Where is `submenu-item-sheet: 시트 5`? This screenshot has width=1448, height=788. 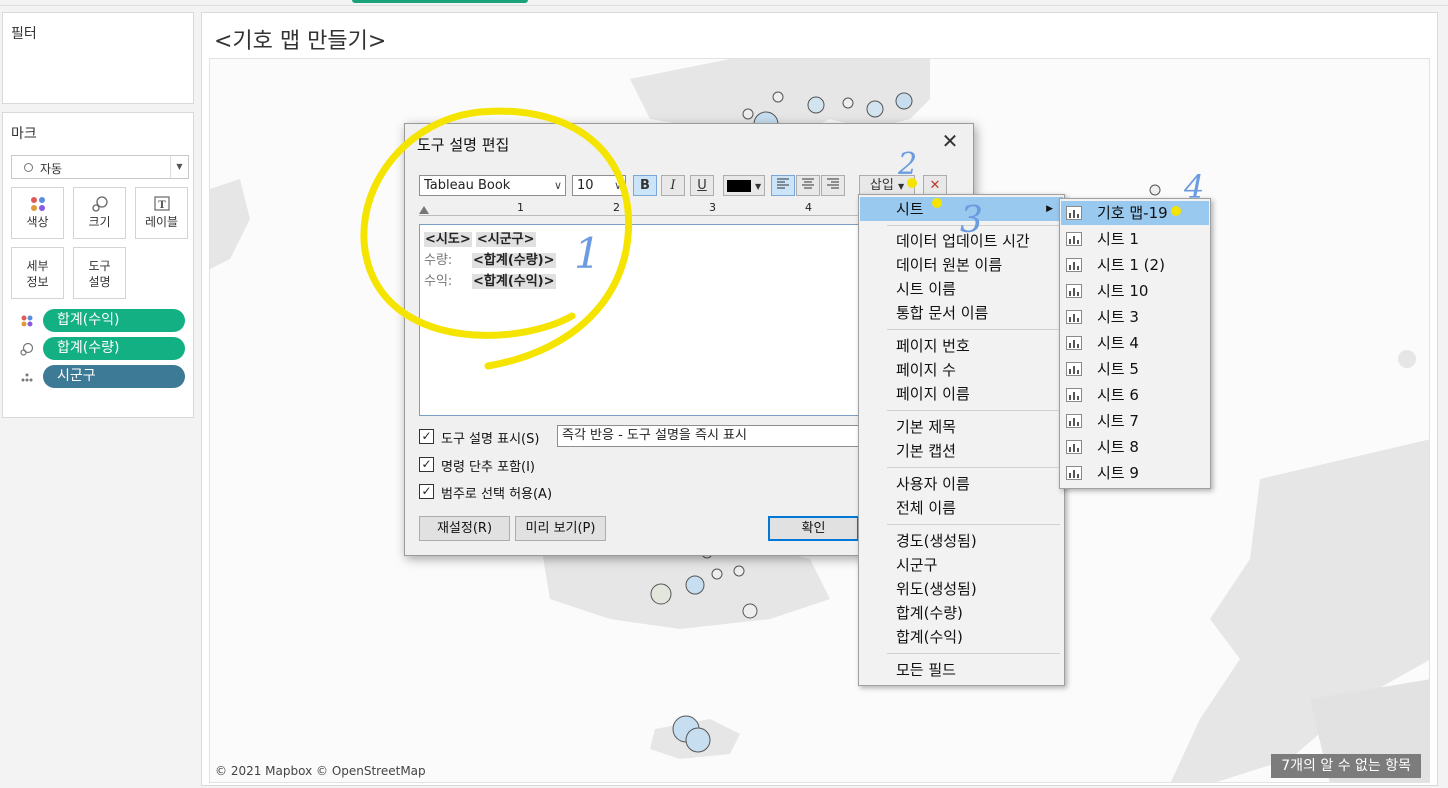 submenu-item-sheet: 시트 5 is located at coordinates (1135, 369).